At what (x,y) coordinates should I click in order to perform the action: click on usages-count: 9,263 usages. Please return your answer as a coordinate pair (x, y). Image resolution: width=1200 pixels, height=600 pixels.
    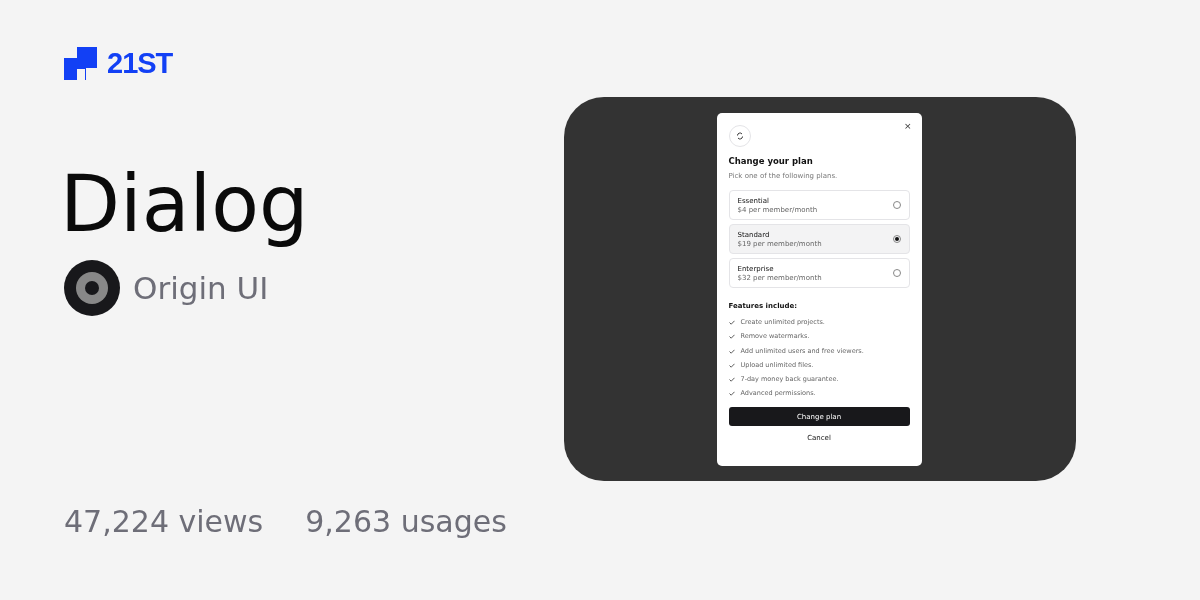
    Looking at the image, I should click on (406, 521).